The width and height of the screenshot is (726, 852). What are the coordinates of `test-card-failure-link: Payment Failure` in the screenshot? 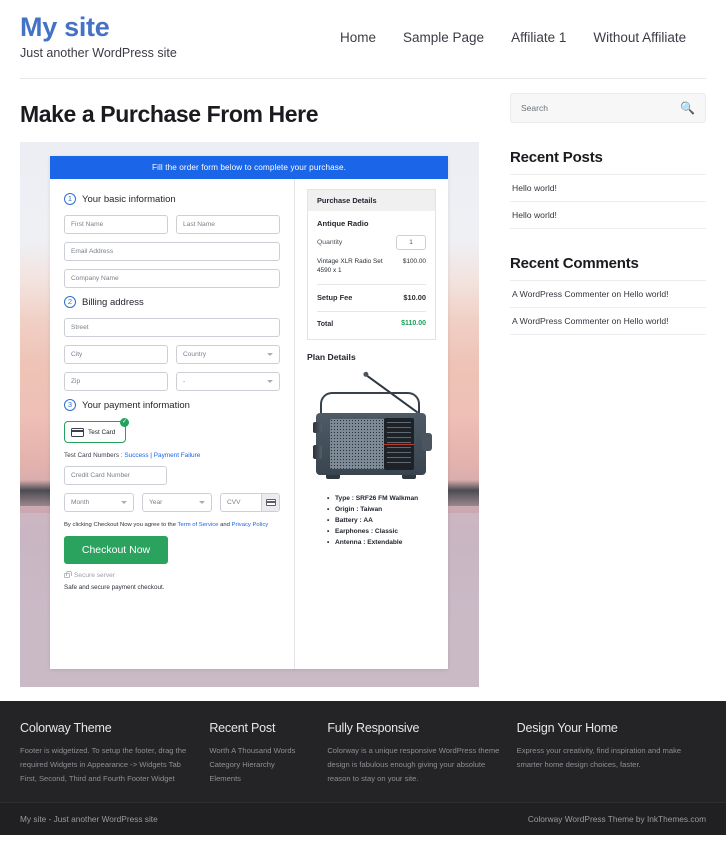 It's located at (177, 455).